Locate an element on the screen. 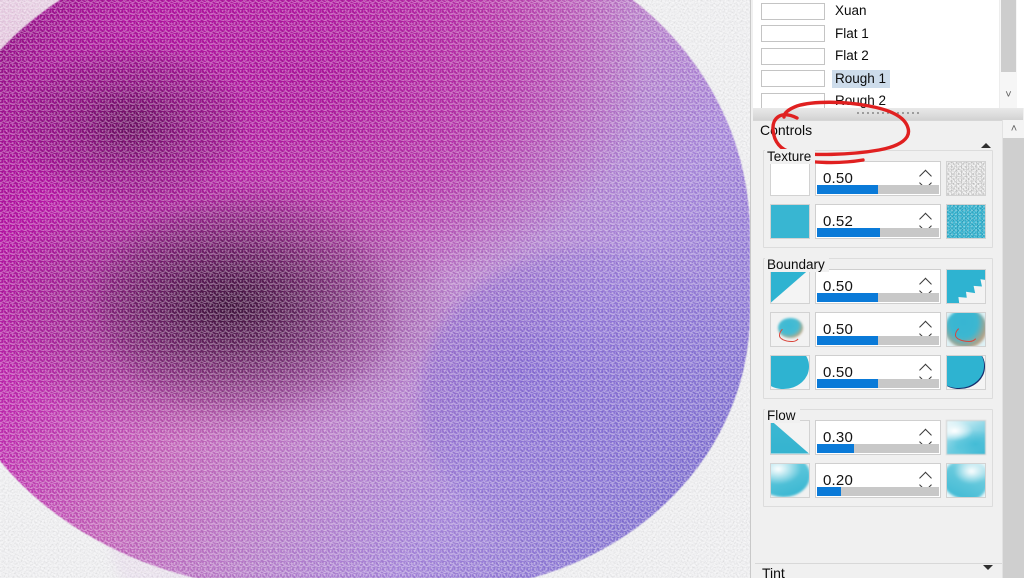 Image resolution: width=1024 pixels, height=578 pixels. slider-track-boundary-roughness is located at coordinates (878, 297).